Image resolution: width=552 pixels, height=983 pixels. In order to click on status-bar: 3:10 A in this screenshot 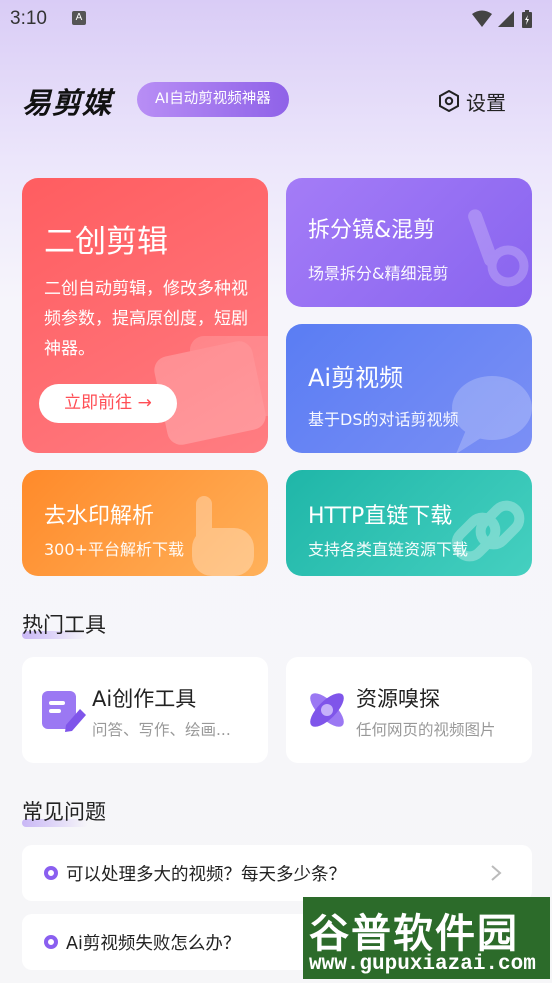, I will do `click(276, 19)`.